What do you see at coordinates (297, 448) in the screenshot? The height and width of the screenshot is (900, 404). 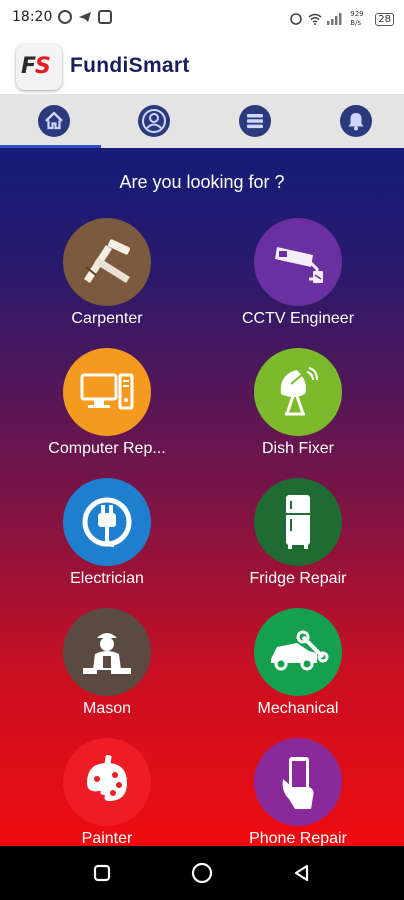 I see `service-label: Dish Fixer` at bounding box center [297, 448].